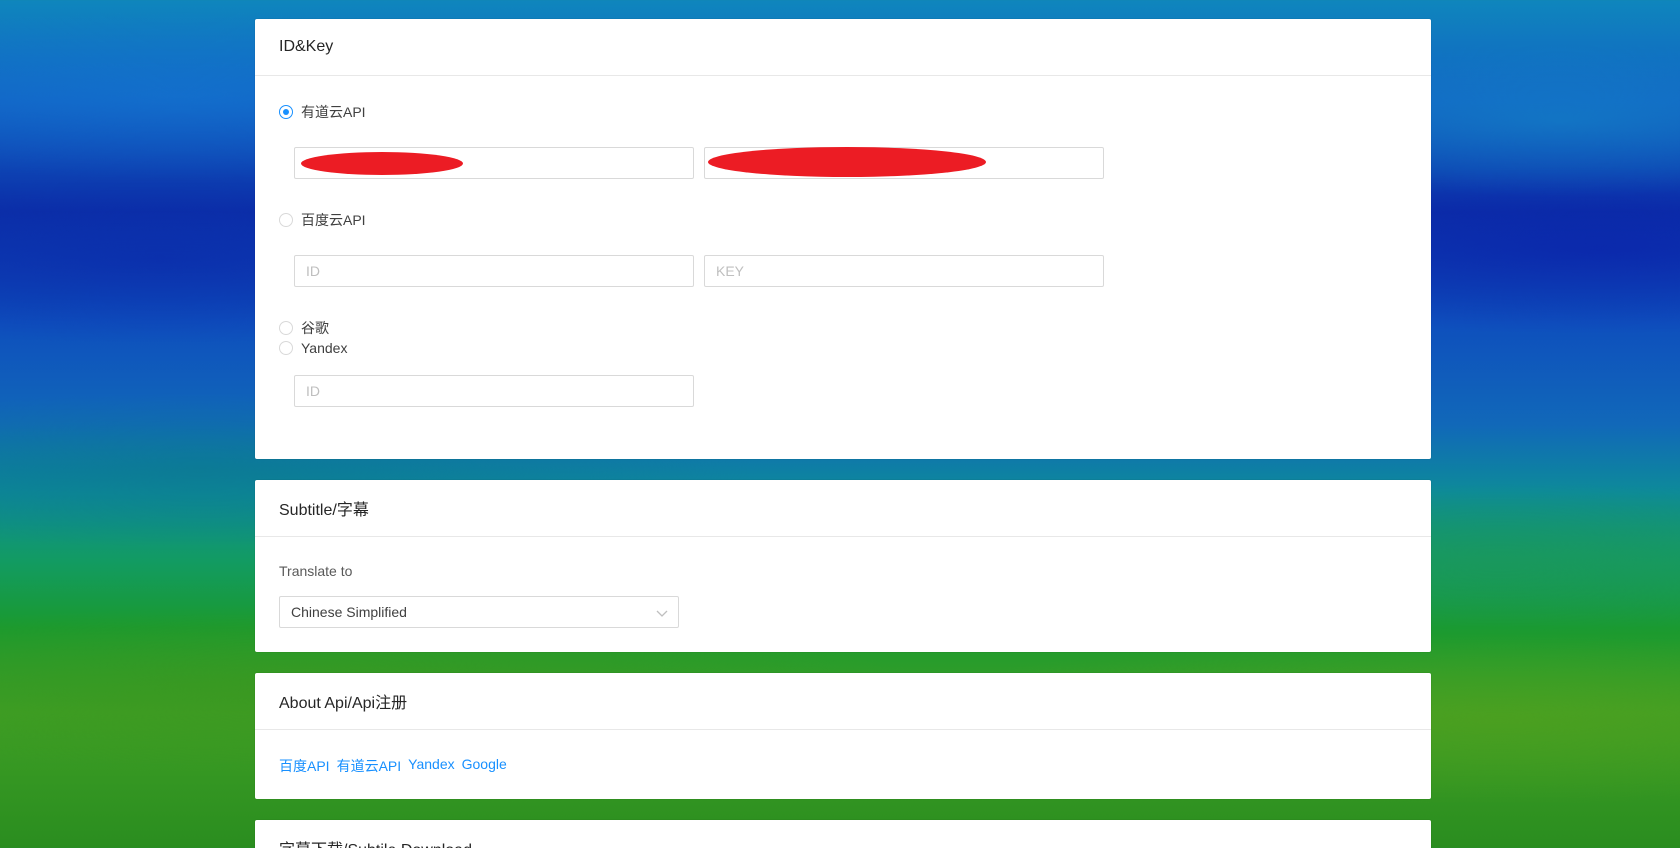 This screenshot has width=1680, height=848. What do you see at coordinates (349, 612) in the screenshot?
I see `translate-to-value: Chinese Simplified` at bounding box center [349, 612].